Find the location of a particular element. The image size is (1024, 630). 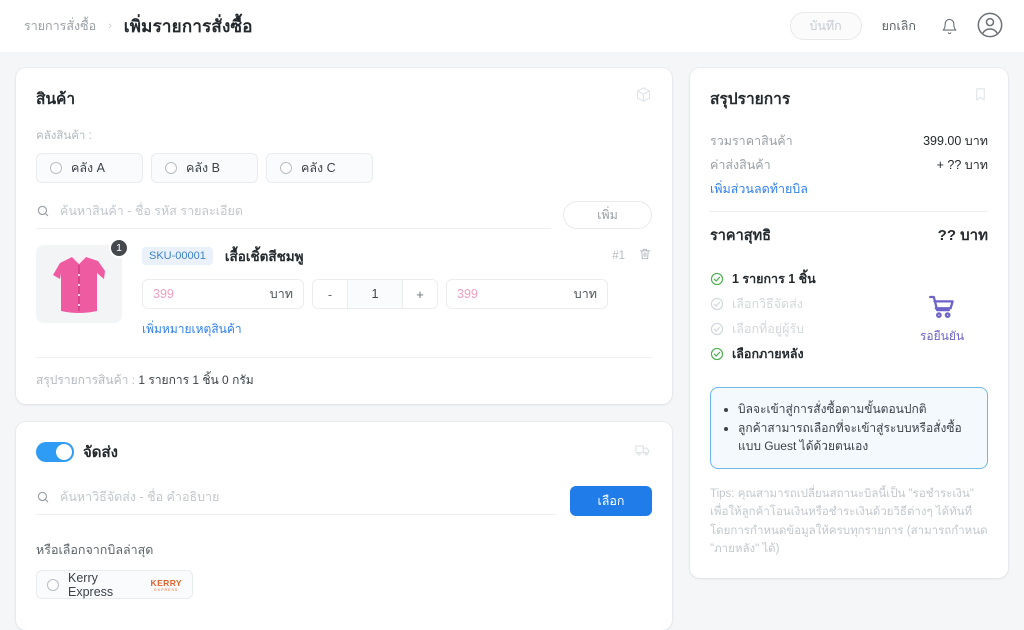

carrier-label: Kerry Express is located at coordinates (91, 584).